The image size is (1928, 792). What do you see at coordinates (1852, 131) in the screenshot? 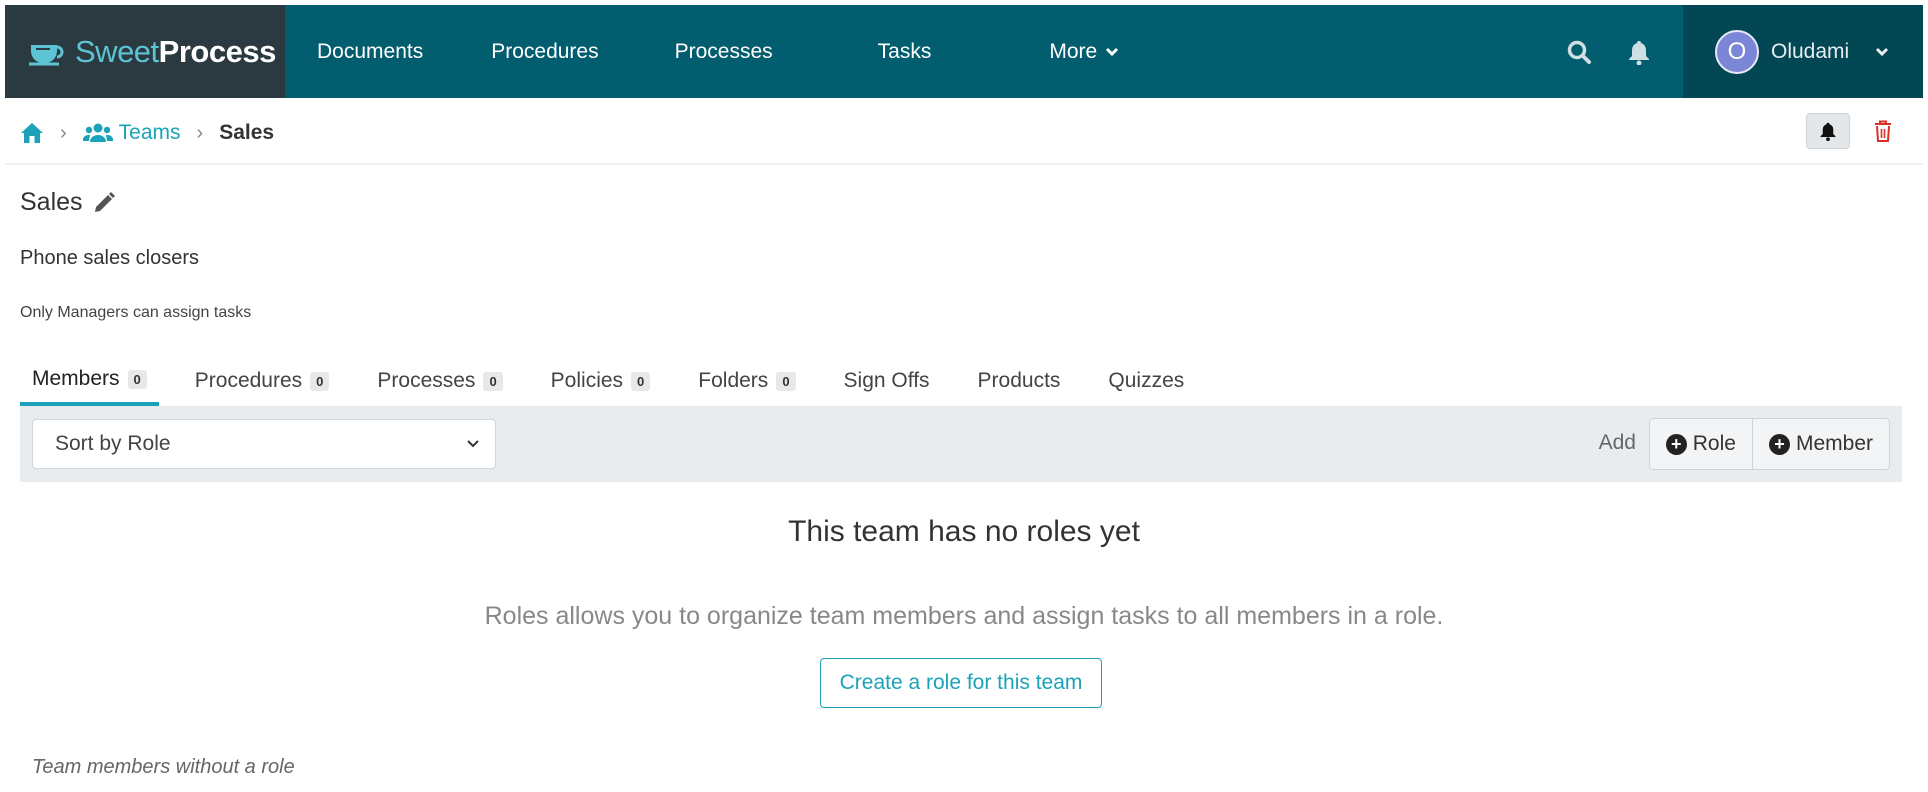
I see `header-actions` at bounding box center [1852, 131].